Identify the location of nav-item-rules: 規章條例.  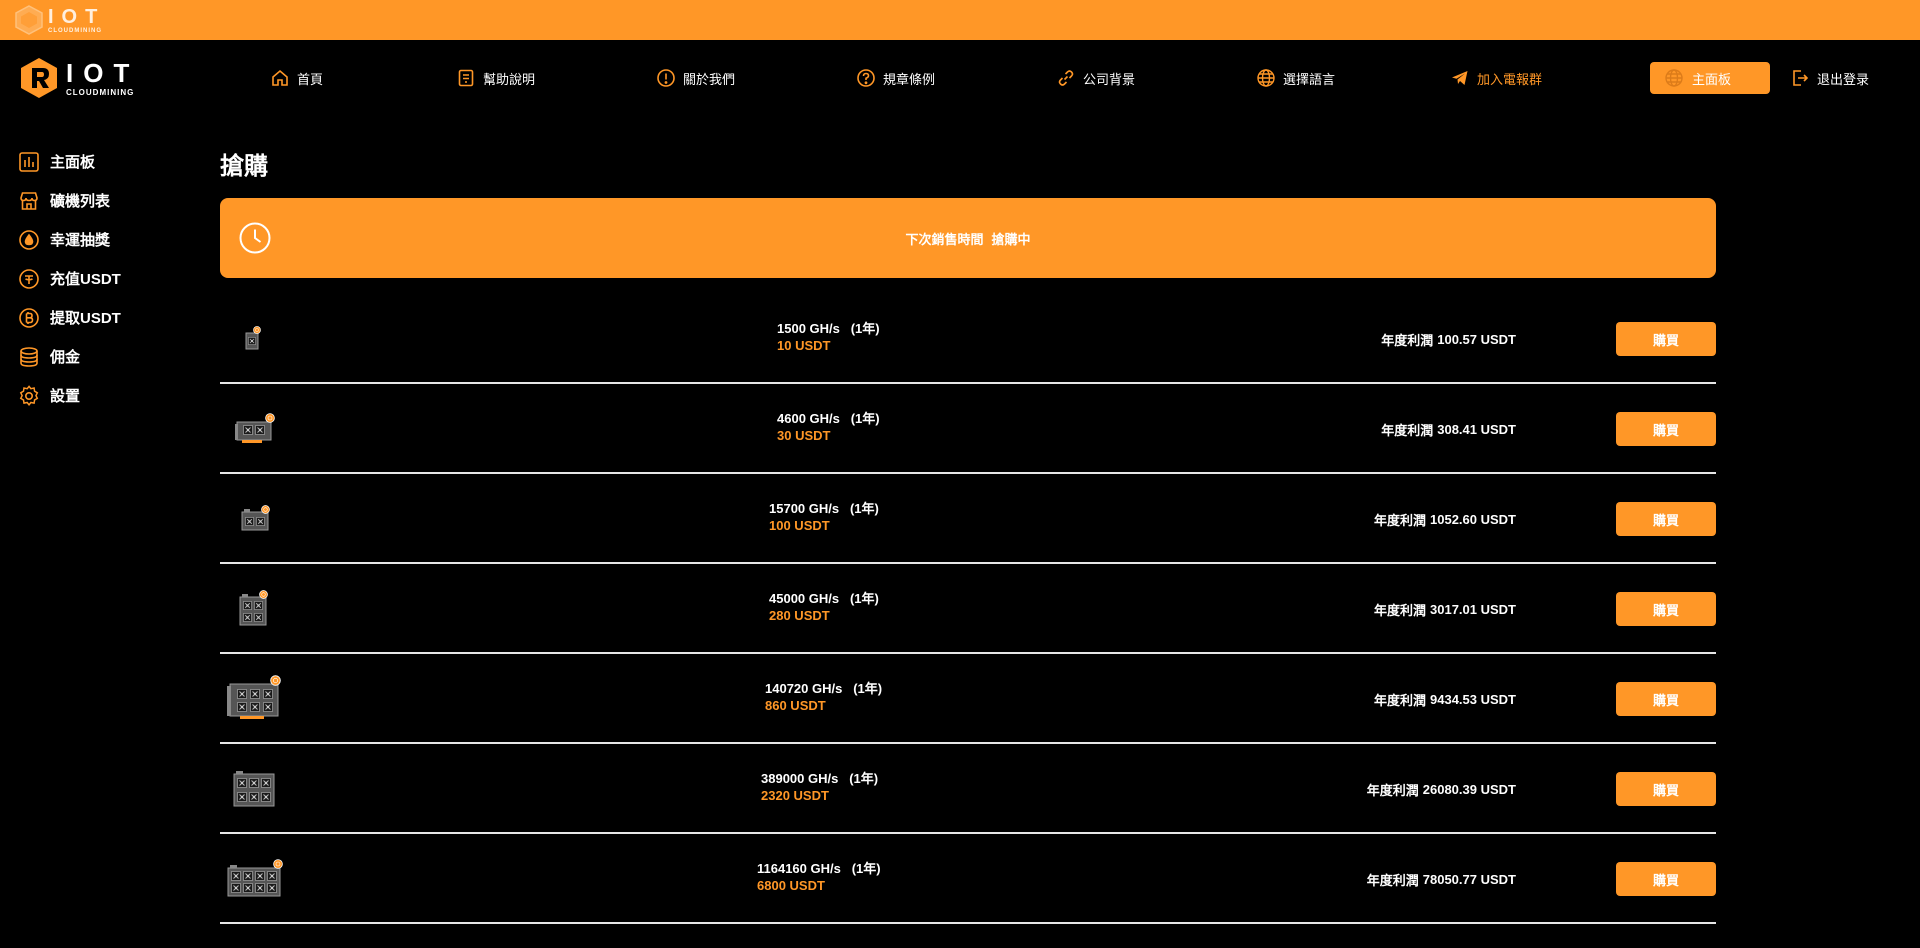
(895, 78).